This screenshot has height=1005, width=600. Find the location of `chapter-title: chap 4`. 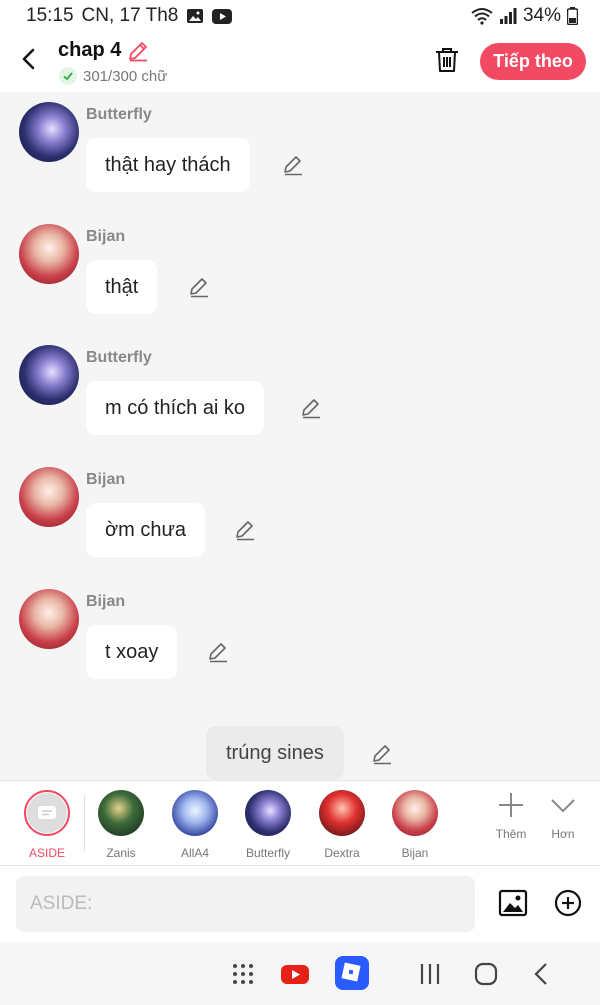

chapter-title: chap 4 is located at coordinates (90, 50).